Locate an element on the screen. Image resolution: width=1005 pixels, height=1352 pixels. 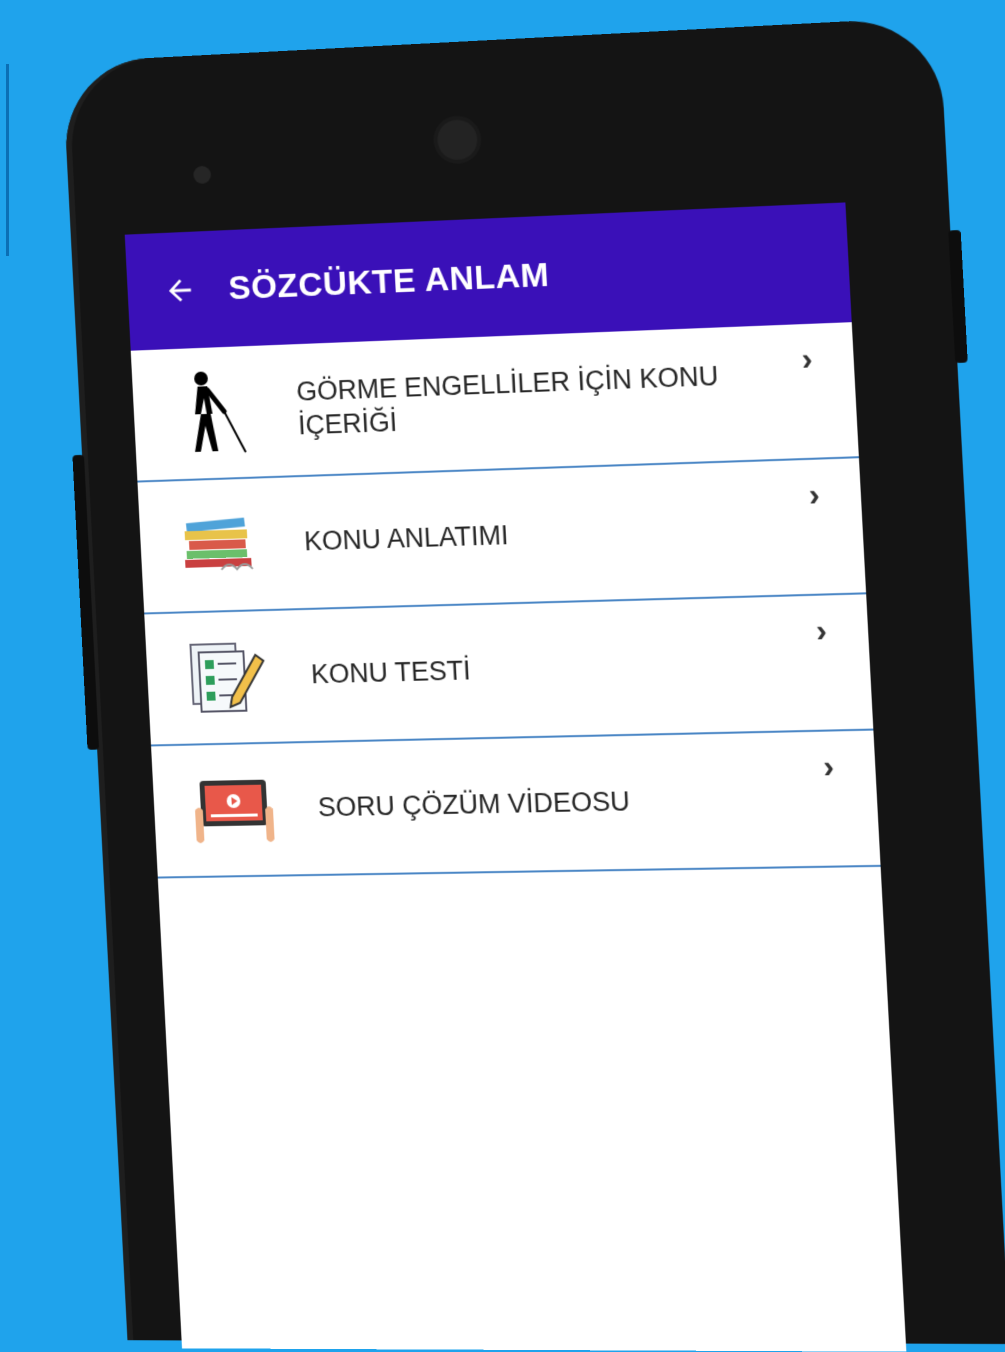
back-button is located at coordinates (180, 290).